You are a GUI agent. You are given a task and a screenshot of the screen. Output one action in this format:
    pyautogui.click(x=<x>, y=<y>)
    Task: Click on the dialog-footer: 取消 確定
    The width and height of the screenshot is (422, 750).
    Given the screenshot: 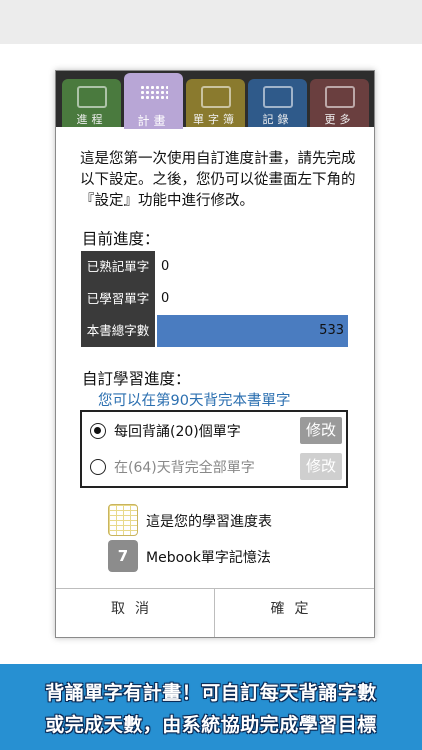 What is the action you would take?
    pyautogui.click(x=215, y=612)
    